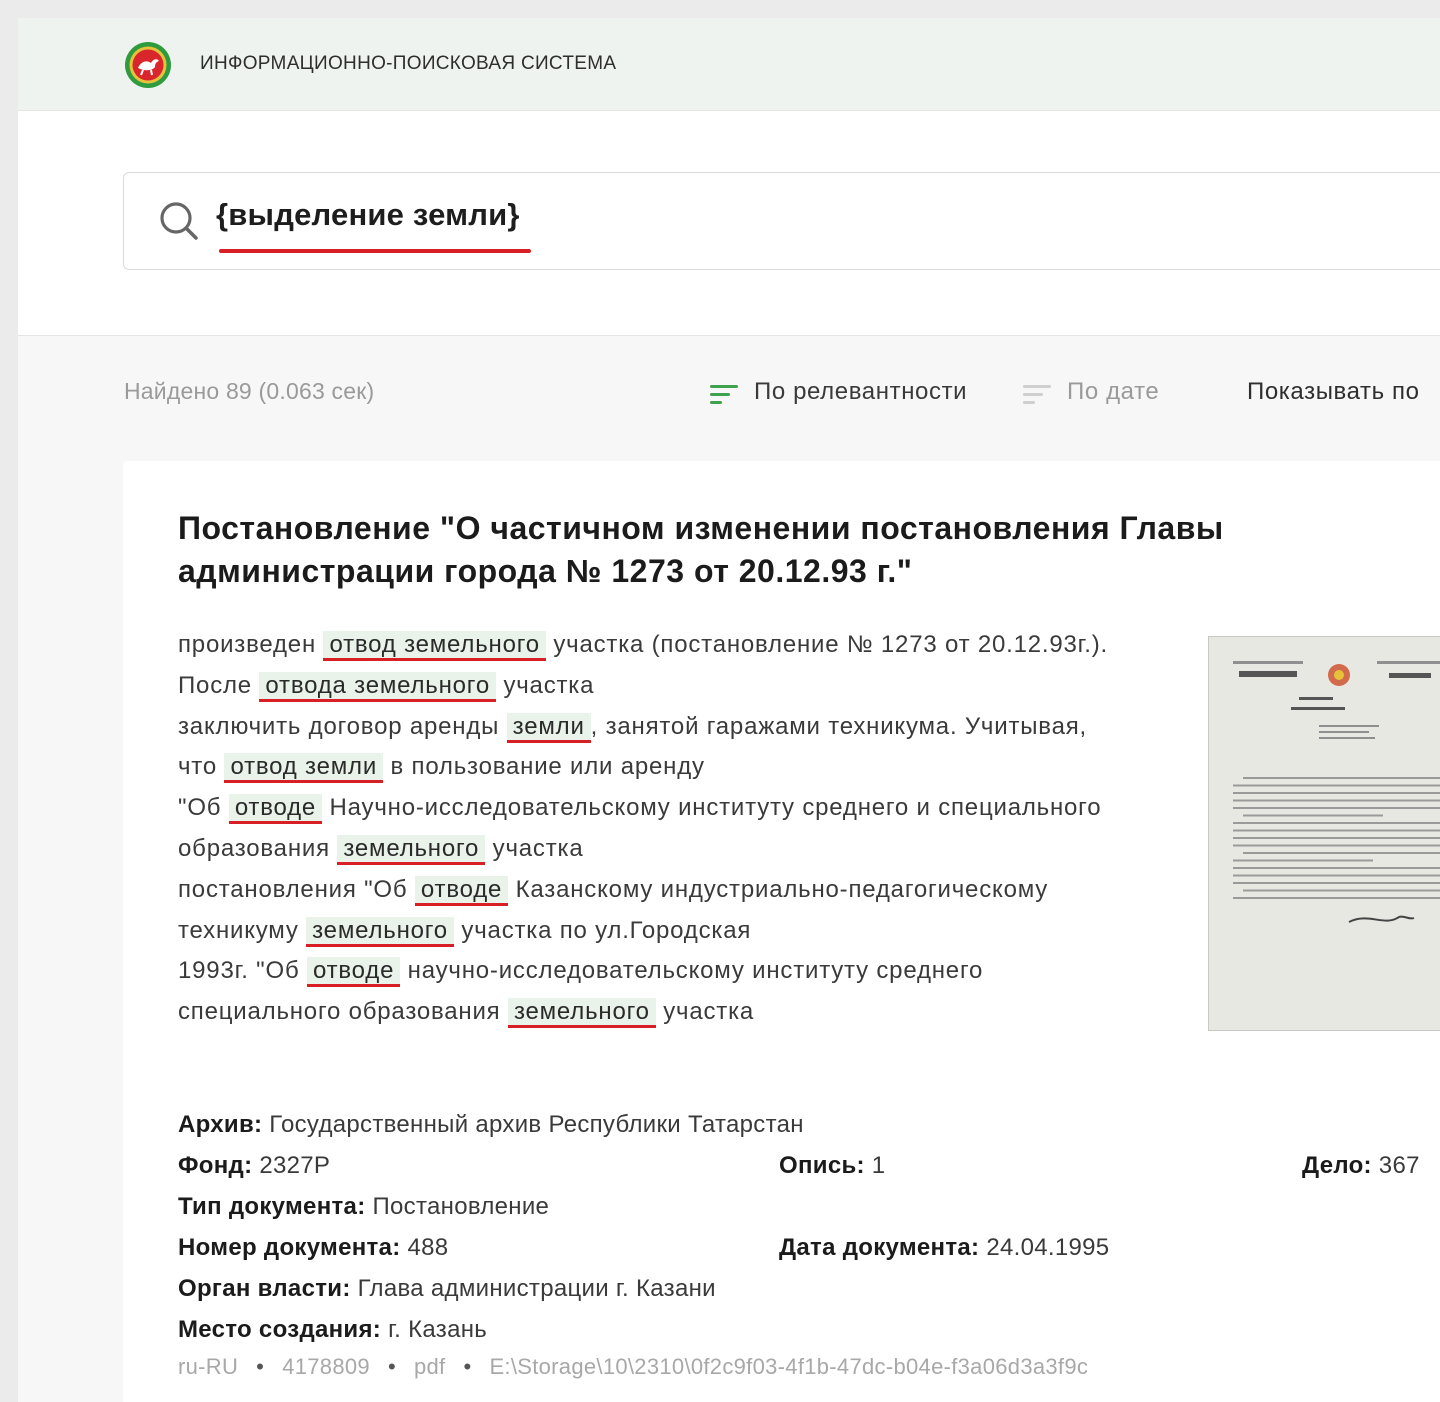 This screenshot has width=1440, height=1402. Describe the element at coordinates (683, 686) in the screenshot. I see `snippet-line: После отвода земельного участка` at that location.